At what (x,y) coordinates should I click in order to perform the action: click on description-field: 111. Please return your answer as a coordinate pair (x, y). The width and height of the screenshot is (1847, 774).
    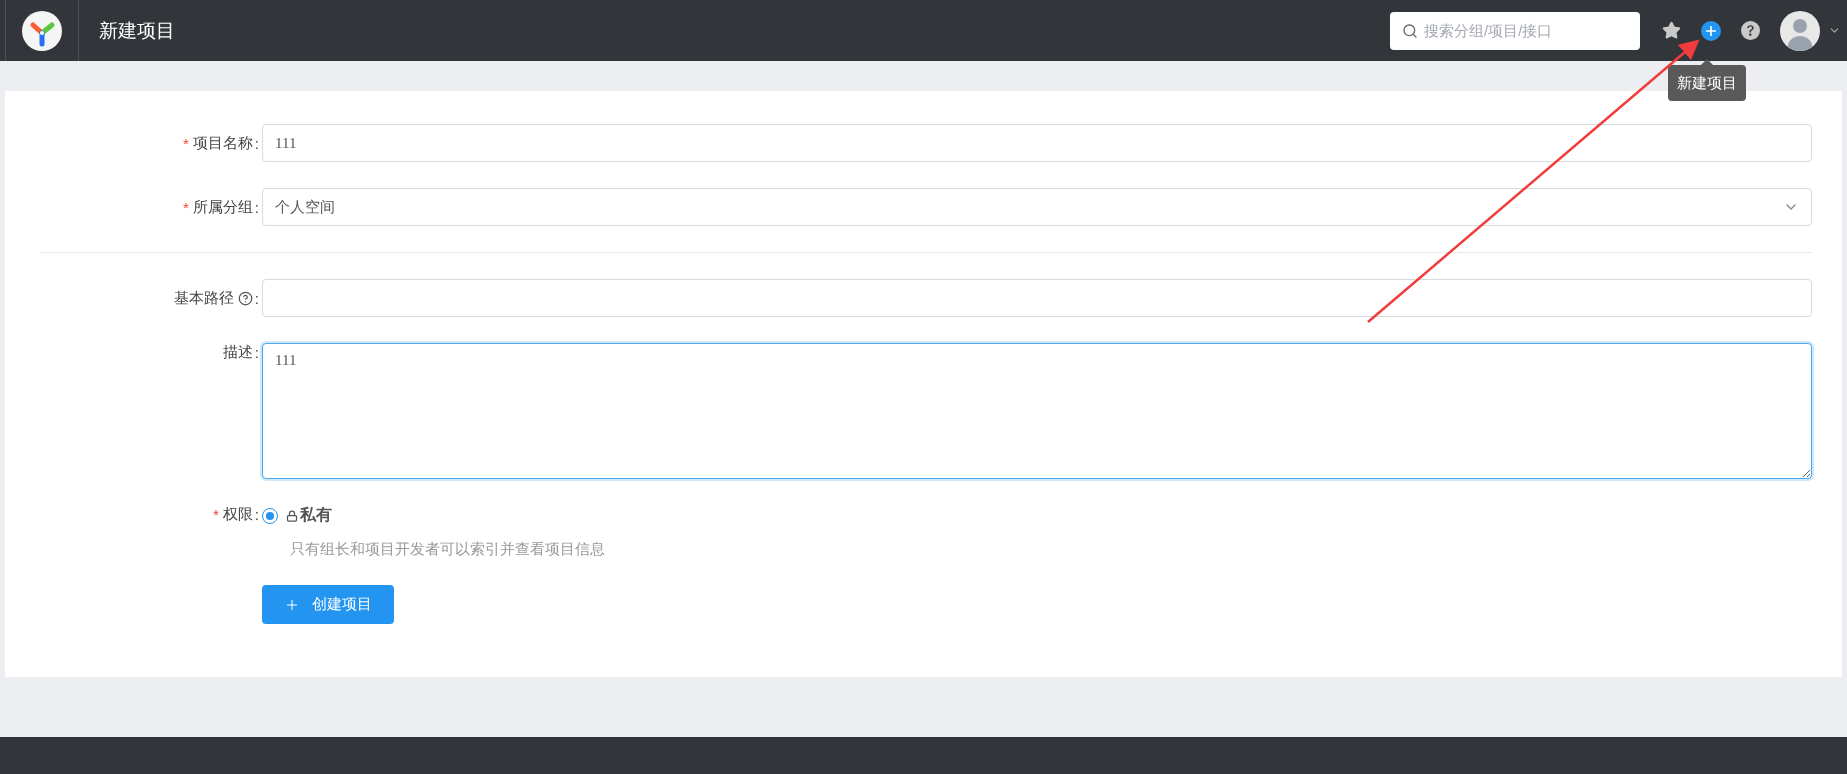
    Looking at the image, I should click on (1037, 411).